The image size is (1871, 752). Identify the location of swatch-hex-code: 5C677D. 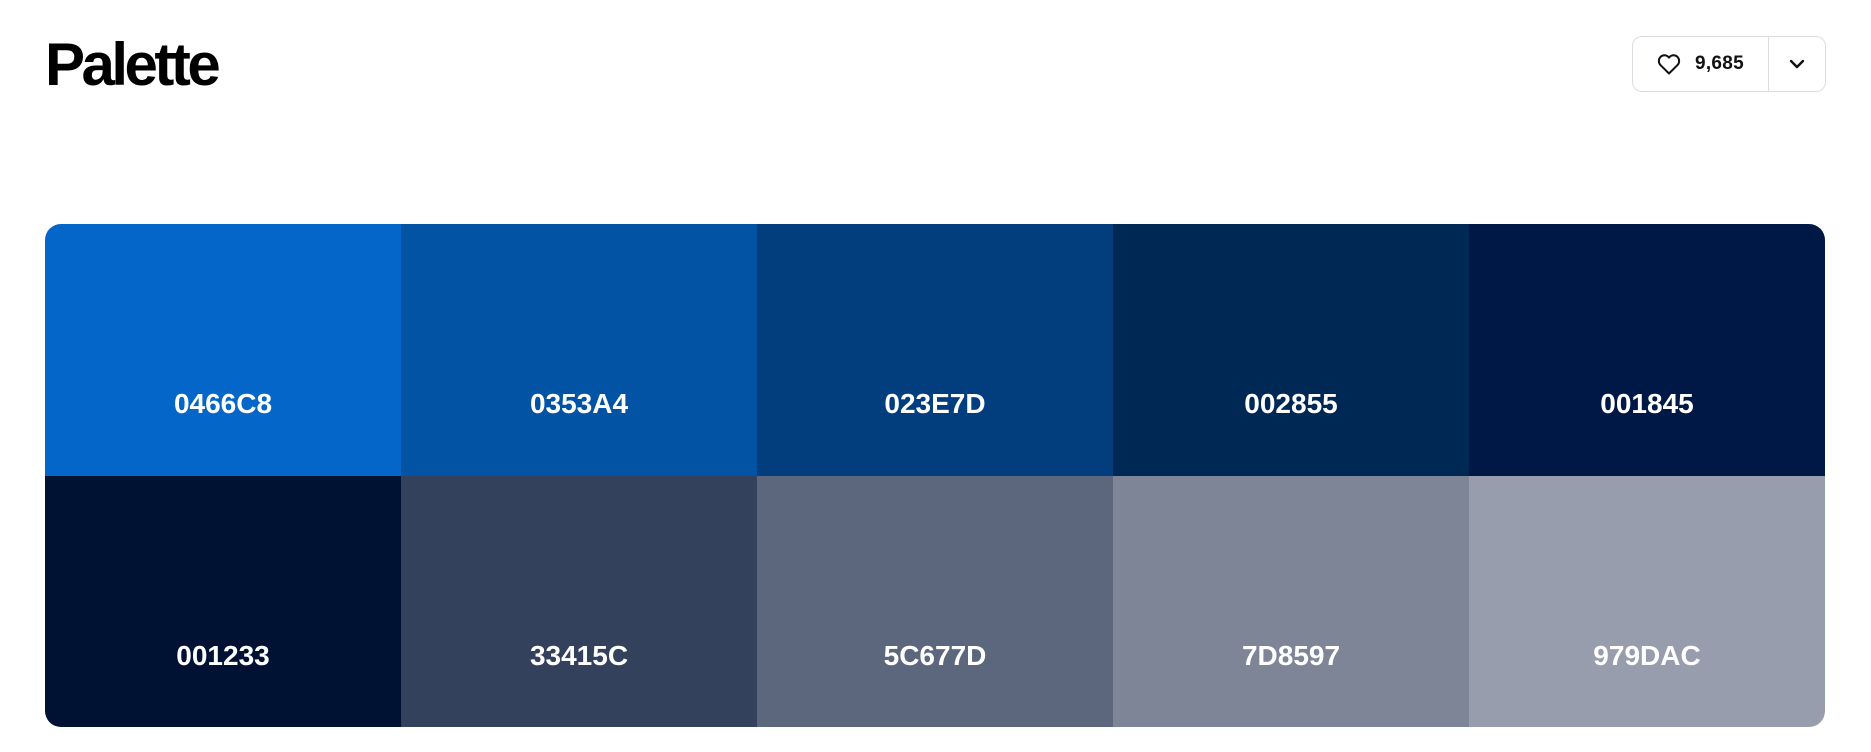
(935, 655).